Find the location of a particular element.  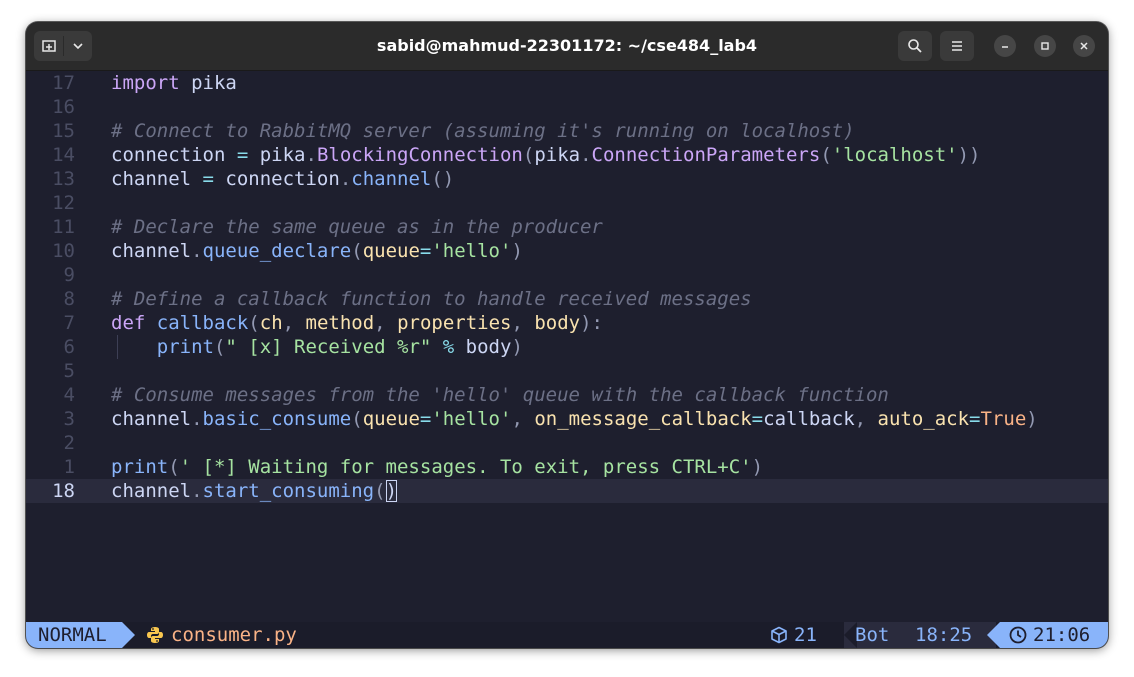

tab-menu-button is located at coordinates (78, 46).